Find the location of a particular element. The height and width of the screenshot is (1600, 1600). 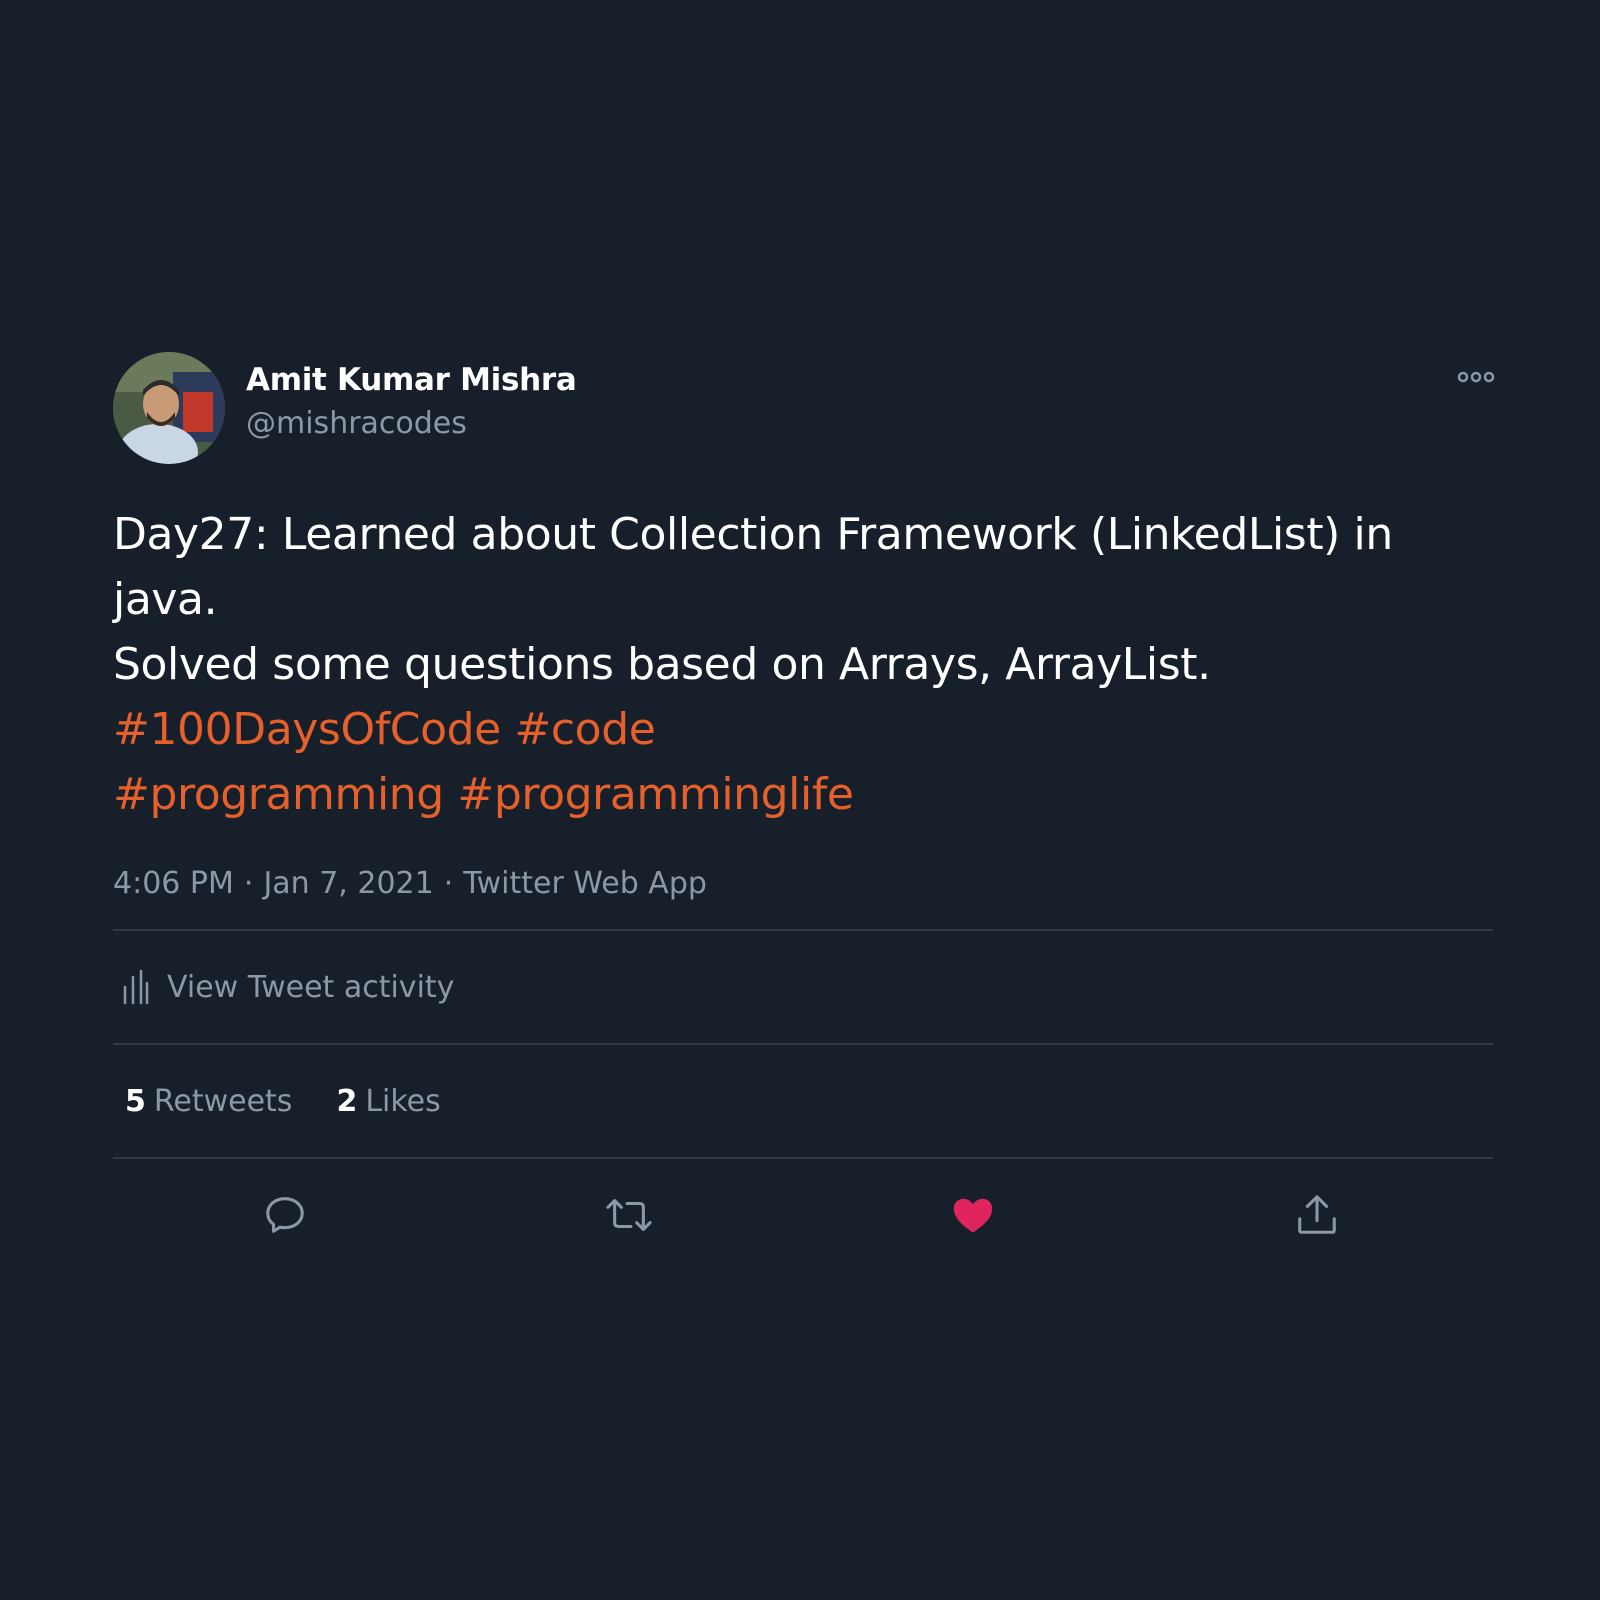

retweets-stat: 5 Retweets is located at coordinates (208, 1101).